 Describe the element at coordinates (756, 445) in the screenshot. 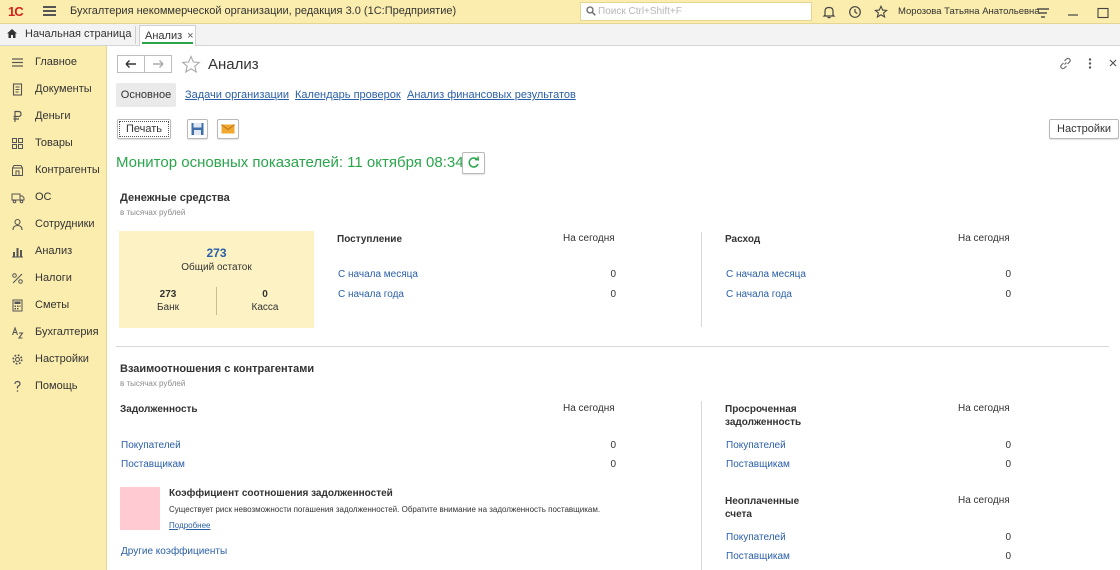

I see `overdue-buyers-link: Покупателей` at that location.